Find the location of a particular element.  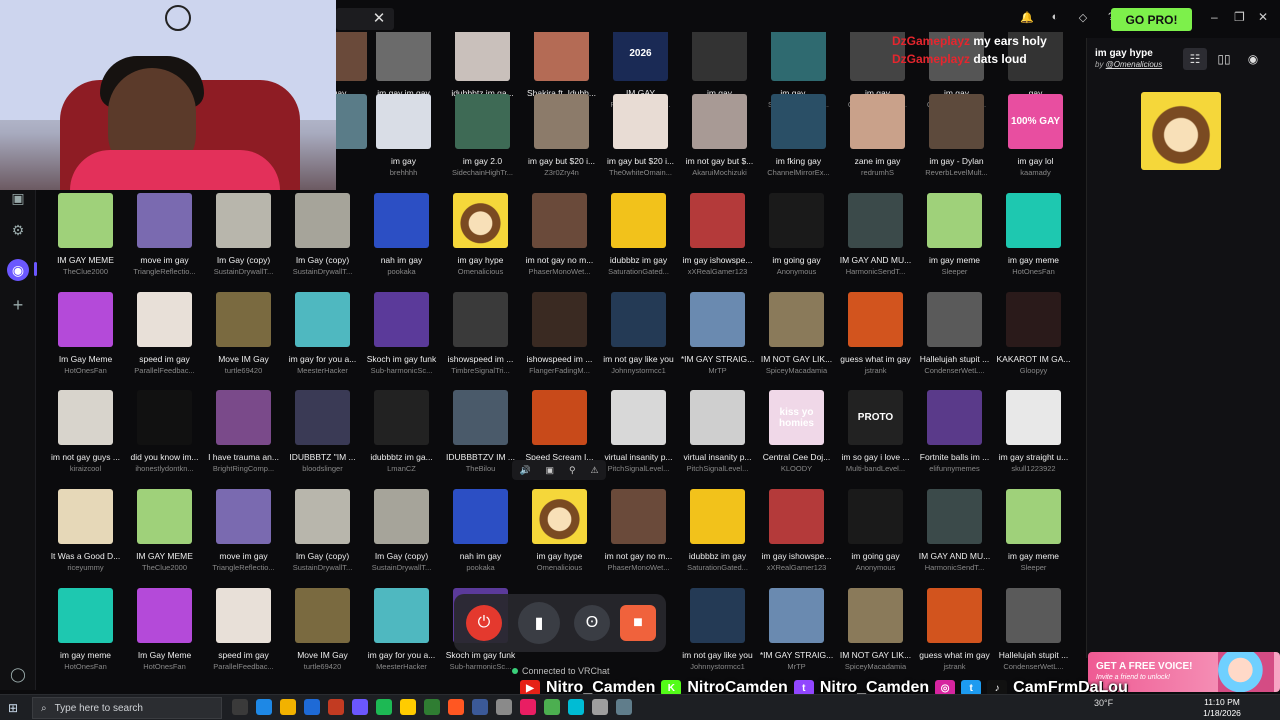

sliders-icon: ☷ is located at coordinates (1195, 59).